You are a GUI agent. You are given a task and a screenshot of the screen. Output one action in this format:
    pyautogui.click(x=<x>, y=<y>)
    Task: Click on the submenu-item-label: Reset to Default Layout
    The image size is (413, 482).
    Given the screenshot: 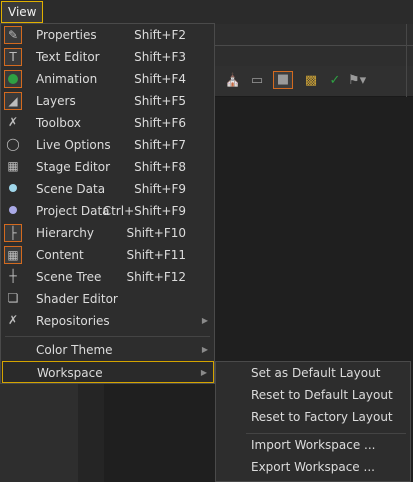 What is the action you would take?
    pyautogui.click(x=322, y=395)
    